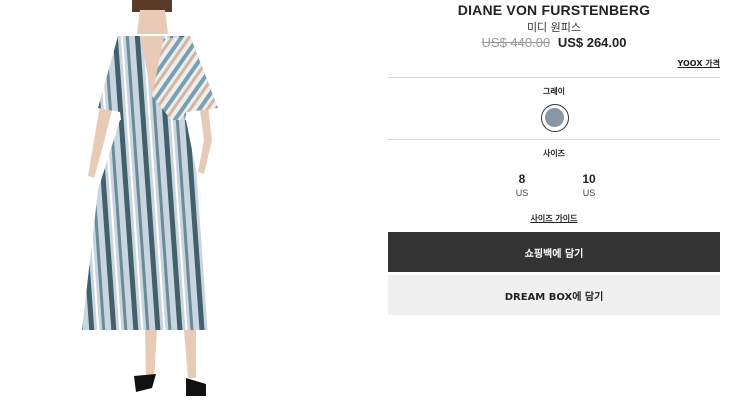 The width and height of the screenshot is (743, 412). What do you see at coordinates (554, 153) in the screenshot?
I see `size-label: 사이즈` at bounding box center [554, 153].